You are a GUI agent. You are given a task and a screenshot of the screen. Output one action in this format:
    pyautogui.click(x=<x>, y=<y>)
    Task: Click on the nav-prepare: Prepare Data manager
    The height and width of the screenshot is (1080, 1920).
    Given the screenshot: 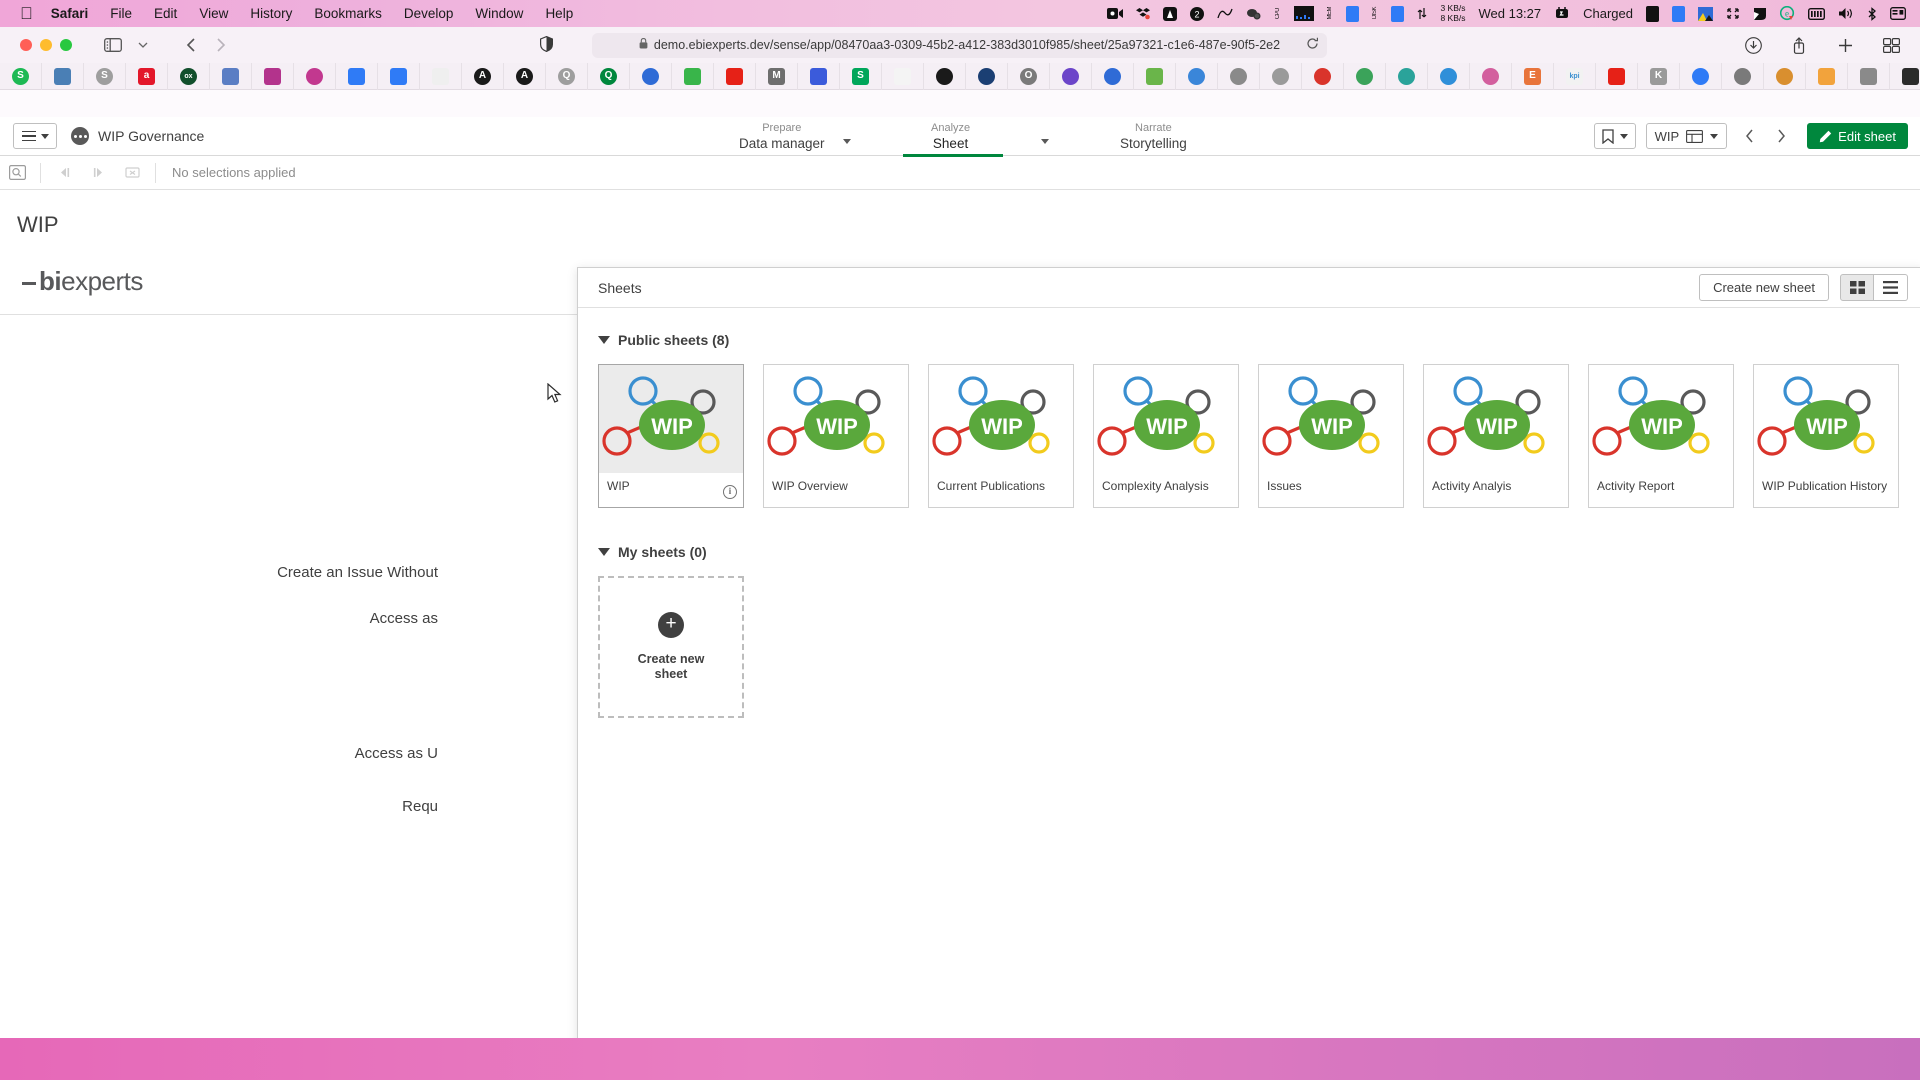 What is the action you would take?
    pyautogui.click(x=782, y=136)
    